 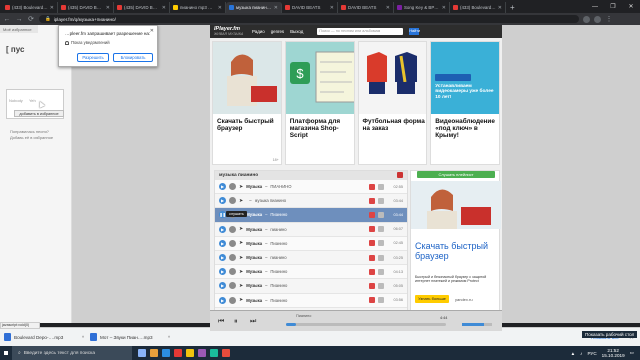 What do you see at coordinates (311, 187) in the screenshot?
I see `track-row: ▶ ➤ Музыка – ПИАНИНО 02:55` at bounding box center [311, 187].